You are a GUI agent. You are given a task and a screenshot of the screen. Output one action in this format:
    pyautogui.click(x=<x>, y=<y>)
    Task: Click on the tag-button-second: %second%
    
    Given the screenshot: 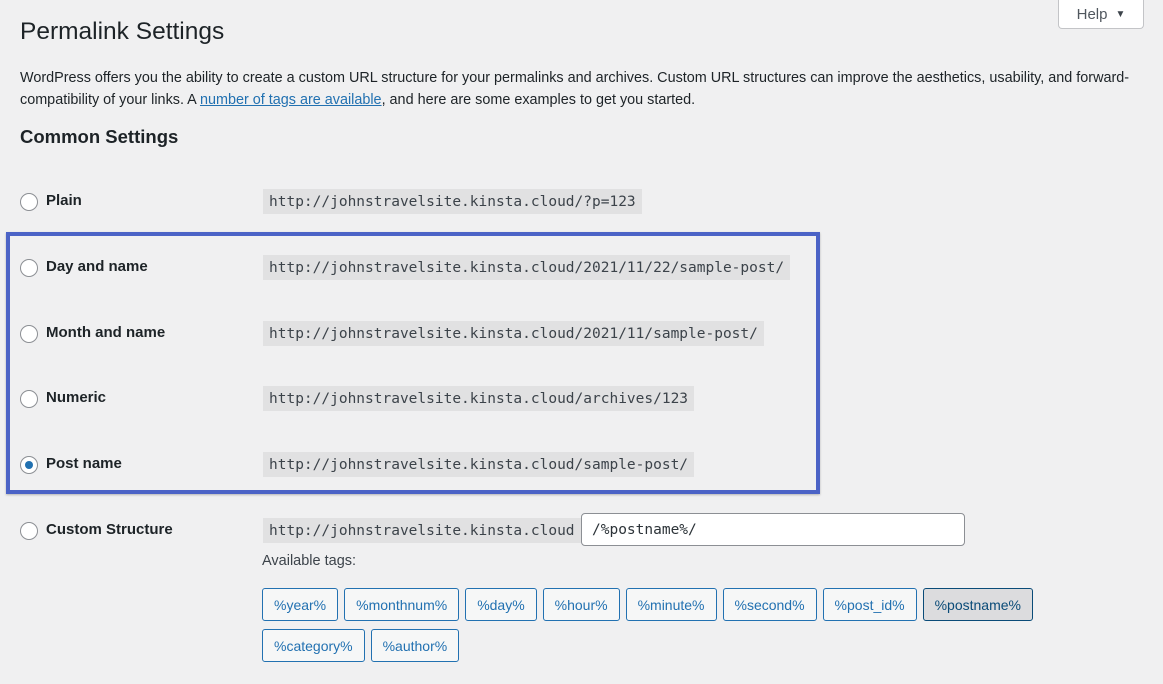 What is the action you would take?
    pyautogui.click(x=769, y=604)
    